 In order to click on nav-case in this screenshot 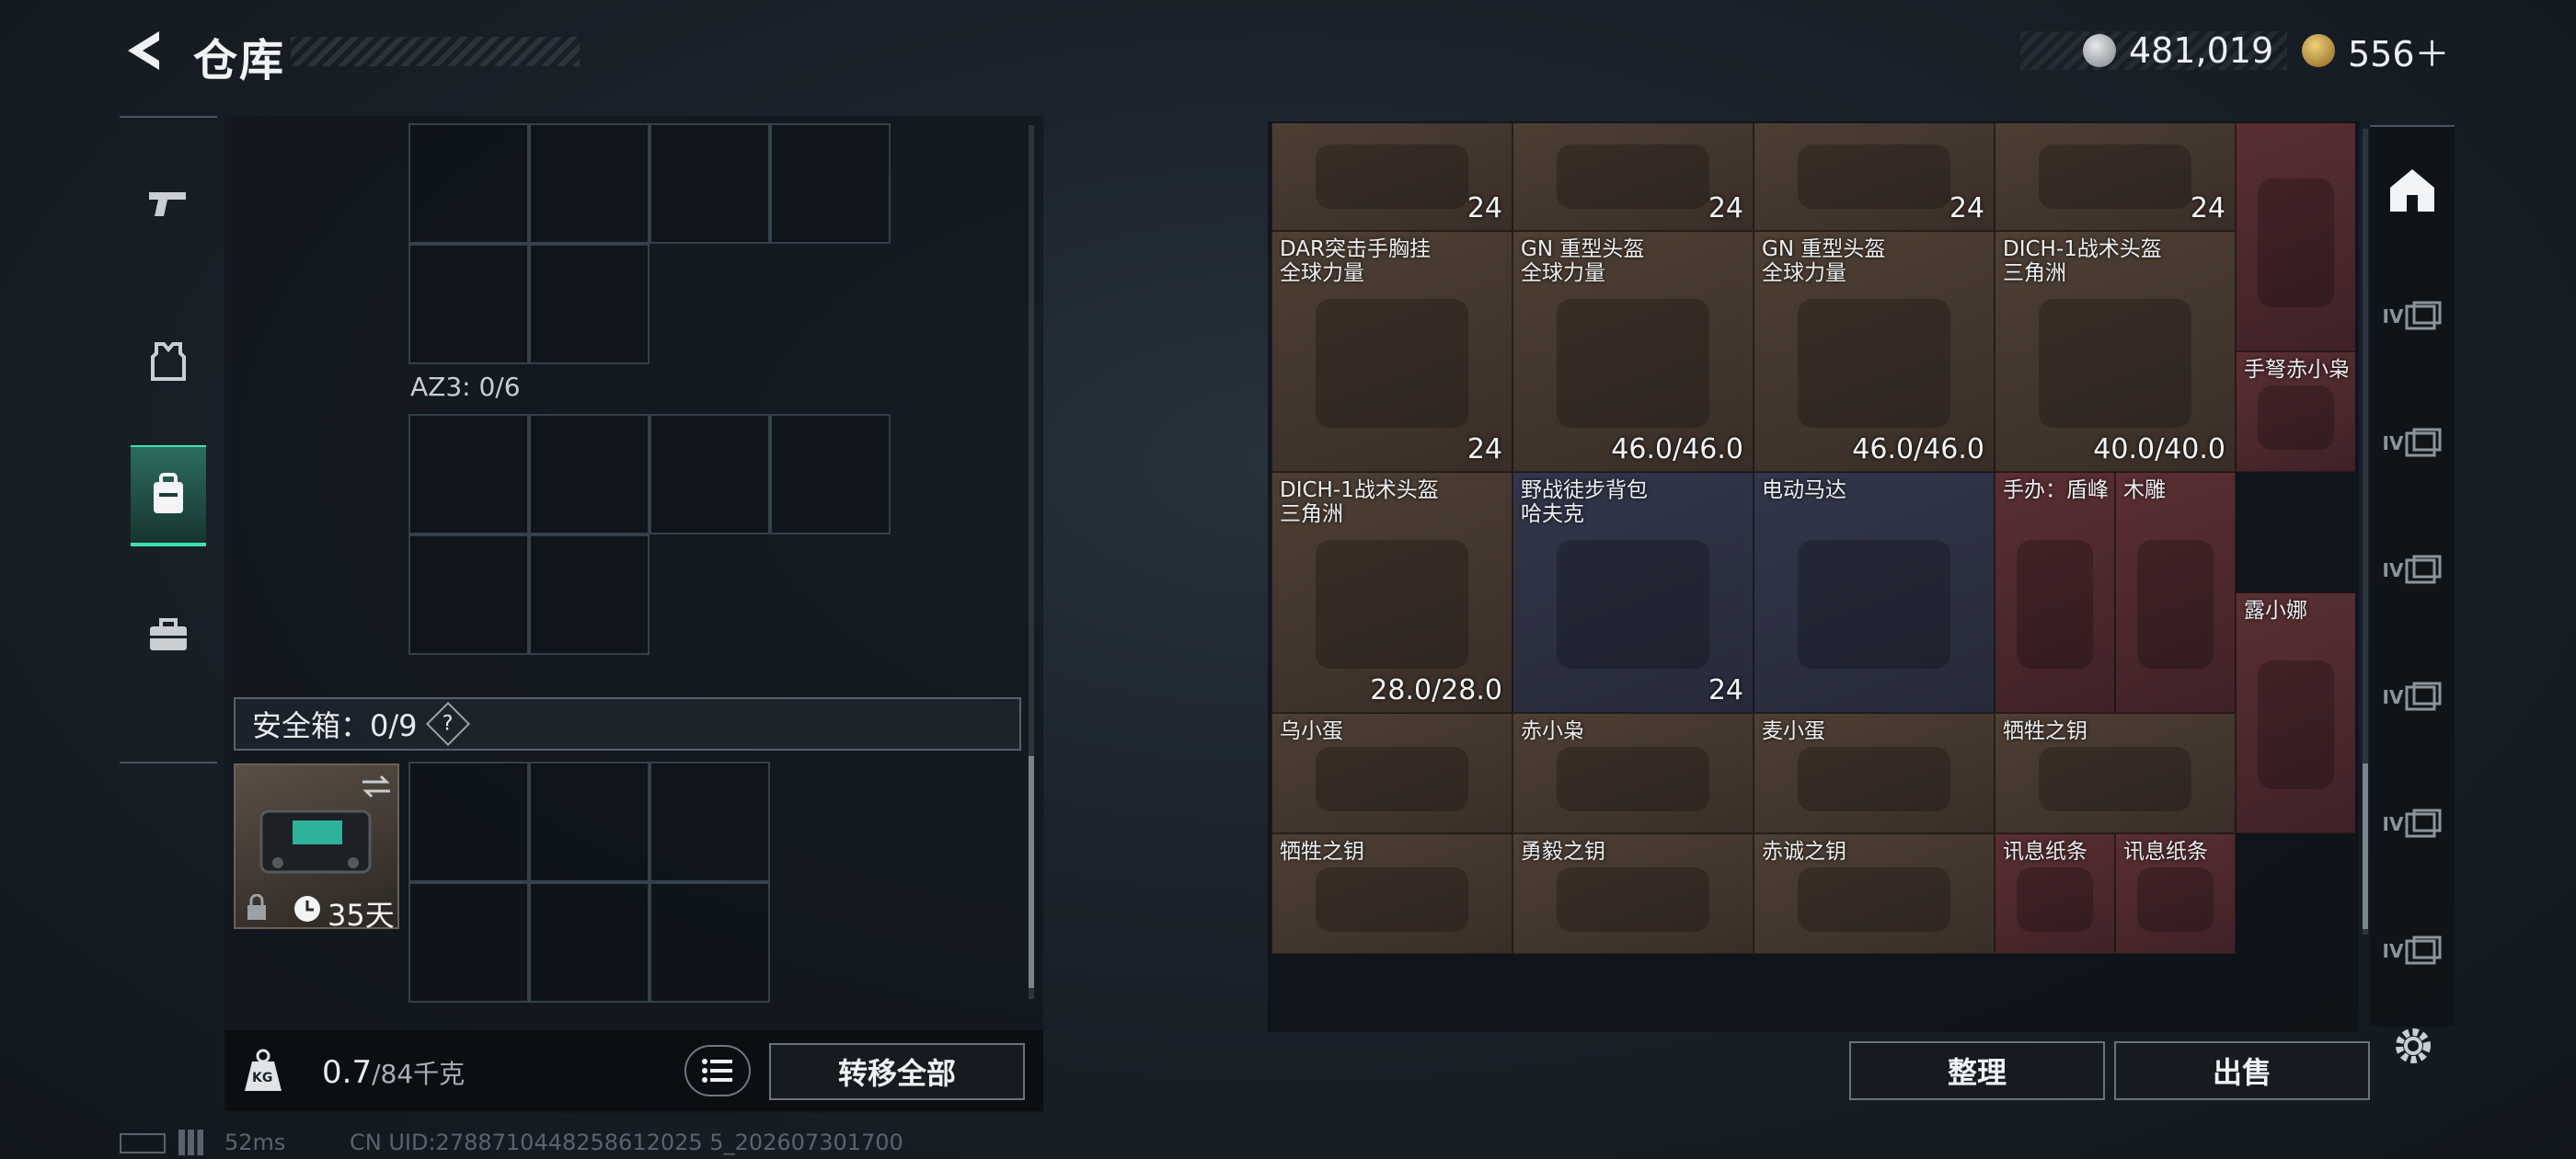, I will do `click(168, 635)`.